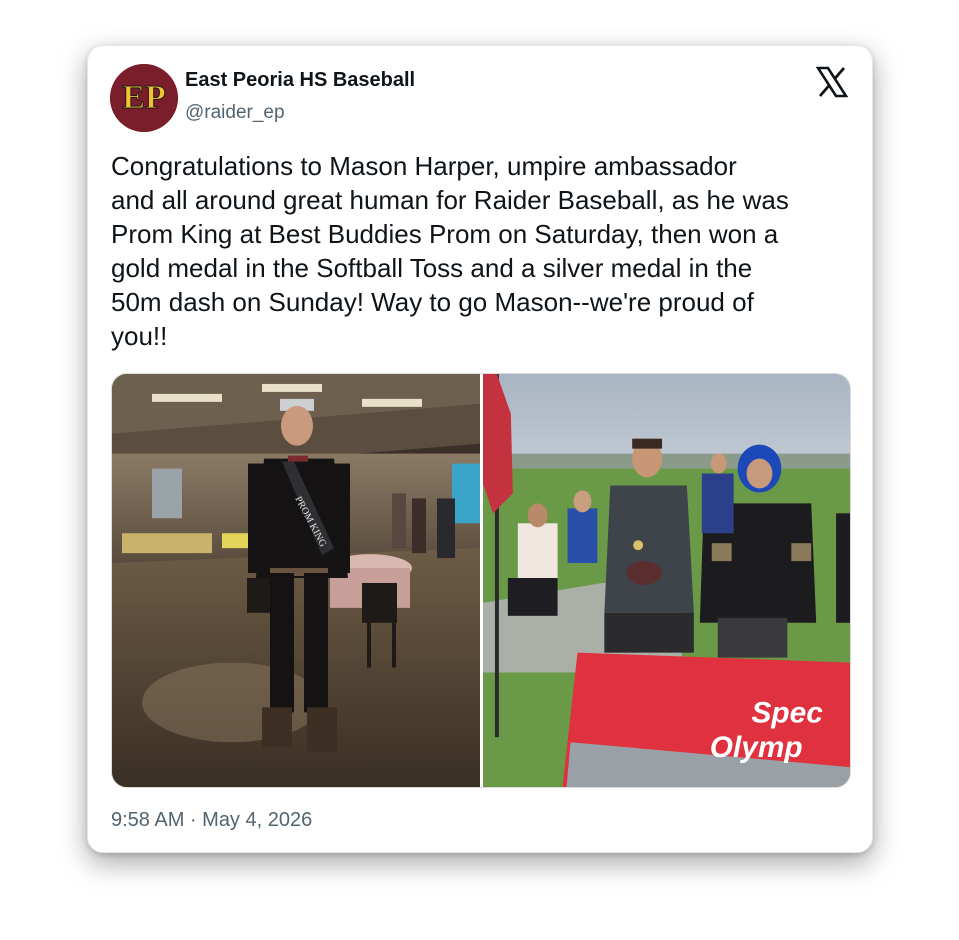 This screenshot has height=940, width=959. I want to click on banner-text-line1: Spec, so click(788, 712).